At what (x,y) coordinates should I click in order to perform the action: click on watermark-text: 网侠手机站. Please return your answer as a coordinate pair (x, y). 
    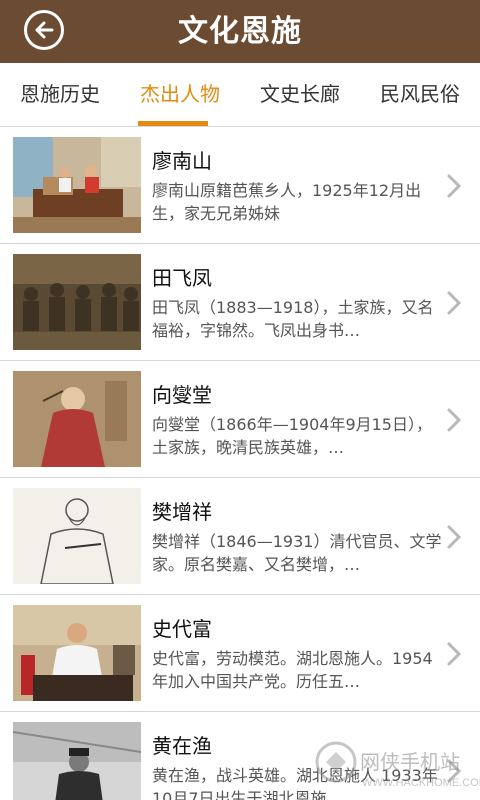
    Looking at the image, I should click on (410, 762).